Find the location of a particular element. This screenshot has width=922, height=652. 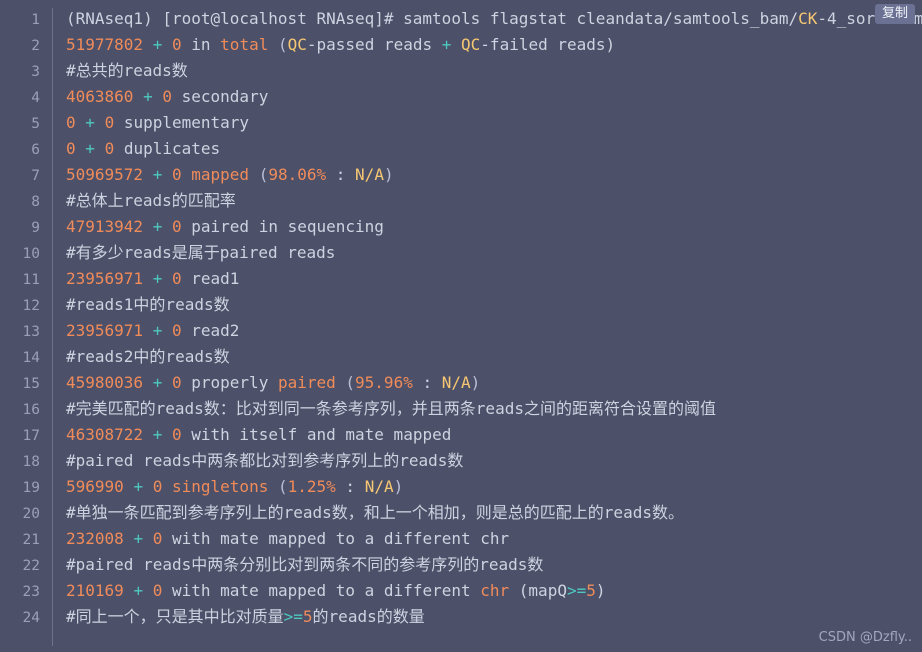

code-token: #reads2中的reads数 is located at coordinates (148, 356).